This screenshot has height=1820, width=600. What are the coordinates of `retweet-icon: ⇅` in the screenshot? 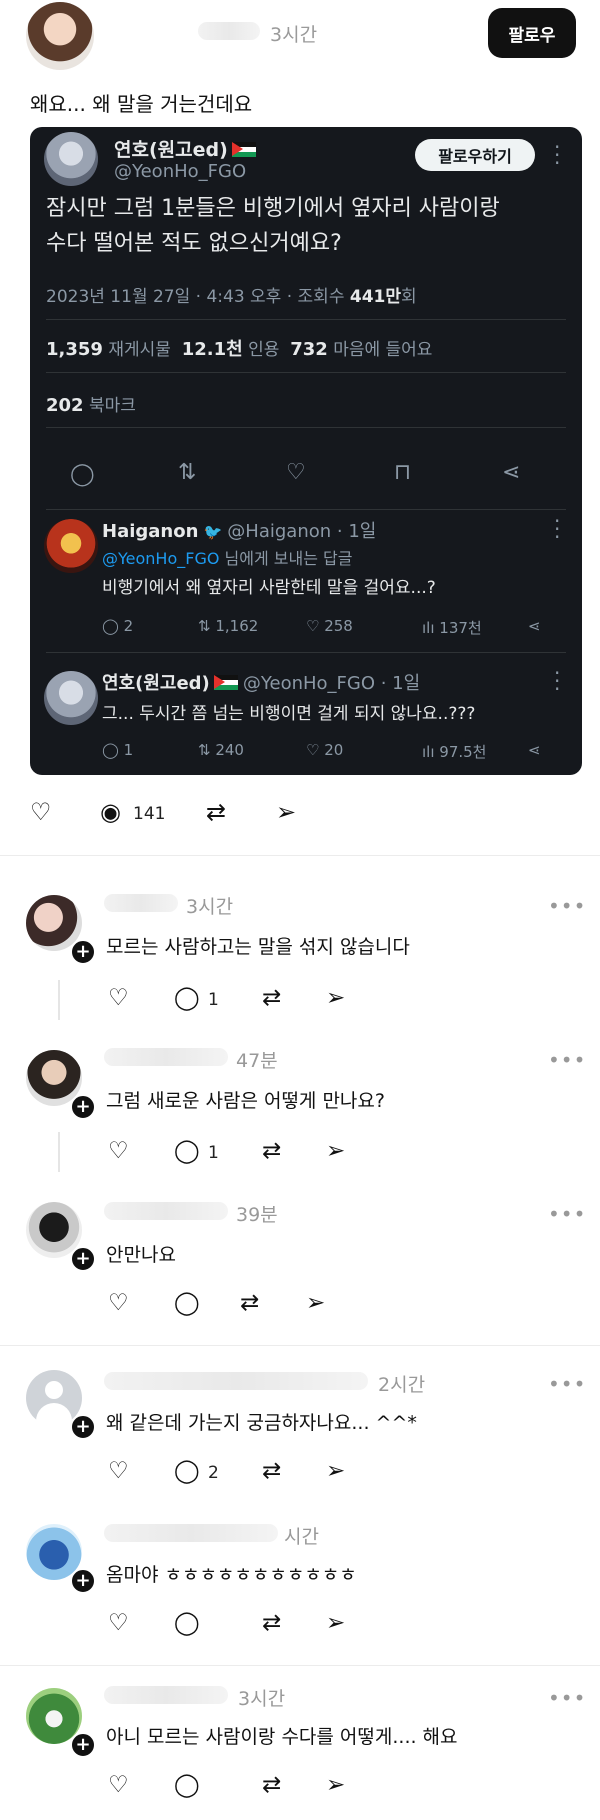 It's located at (187, 472).